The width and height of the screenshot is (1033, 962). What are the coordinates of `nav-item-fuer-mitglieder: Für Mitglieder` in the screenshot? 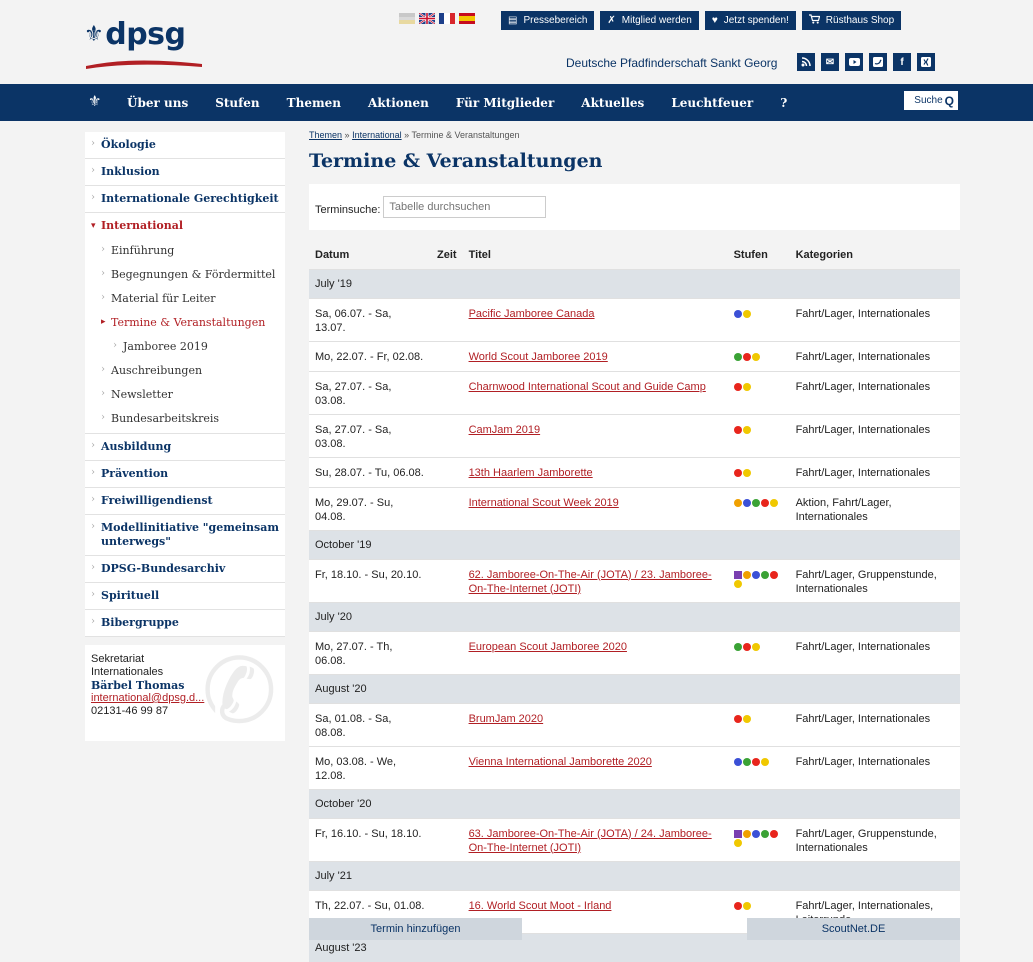 It's located at (505, 103).